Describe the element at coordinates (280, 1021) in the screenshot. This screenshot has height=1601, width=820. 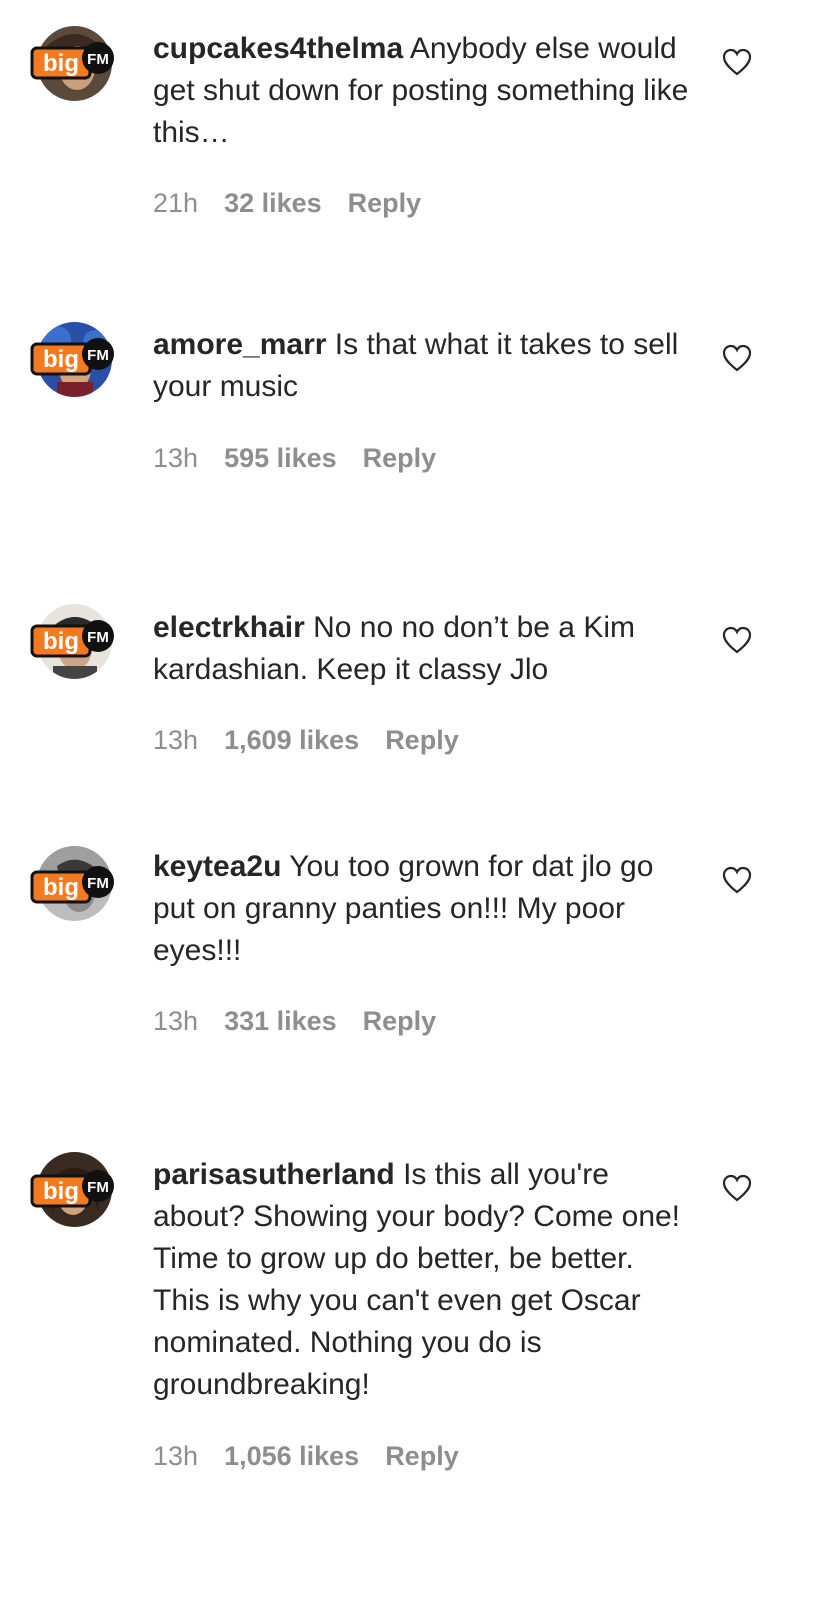
I see `comment-likes: 331 likes` at that location.